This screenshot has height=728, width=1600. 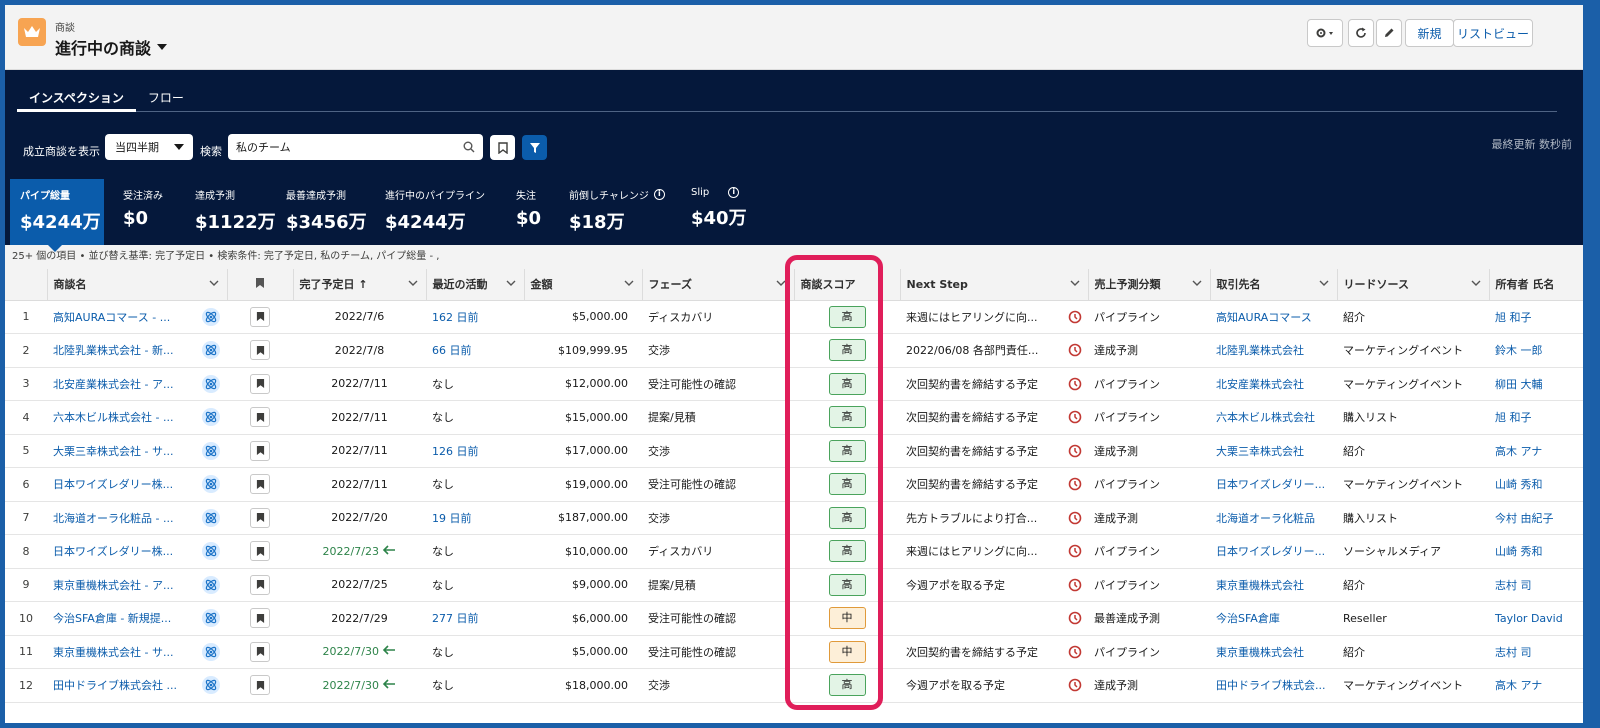 What do you see at coordinates (137, 285) in the screenshot?
I see `column-header-name: 商談名` at bounding box center [137, 285].